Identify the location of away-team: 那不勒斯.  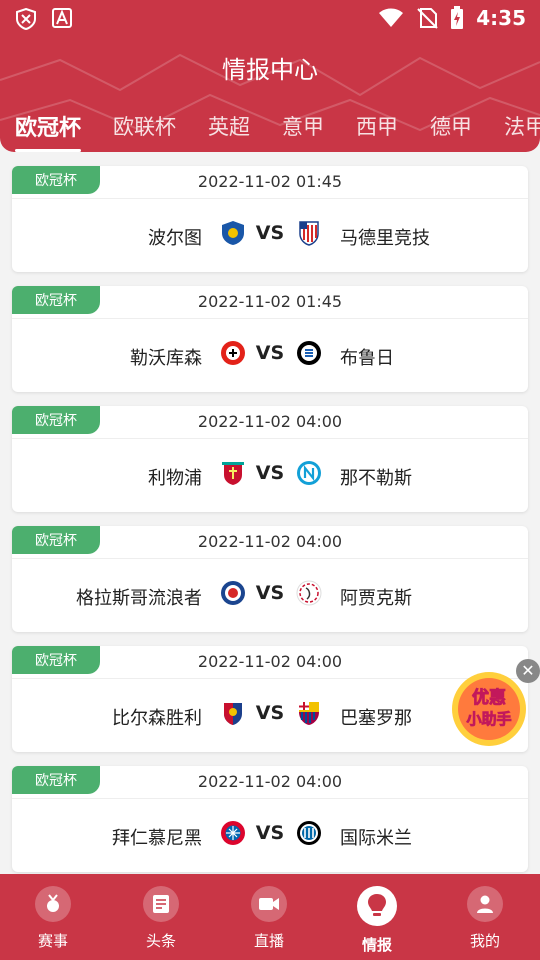
(376, 478).